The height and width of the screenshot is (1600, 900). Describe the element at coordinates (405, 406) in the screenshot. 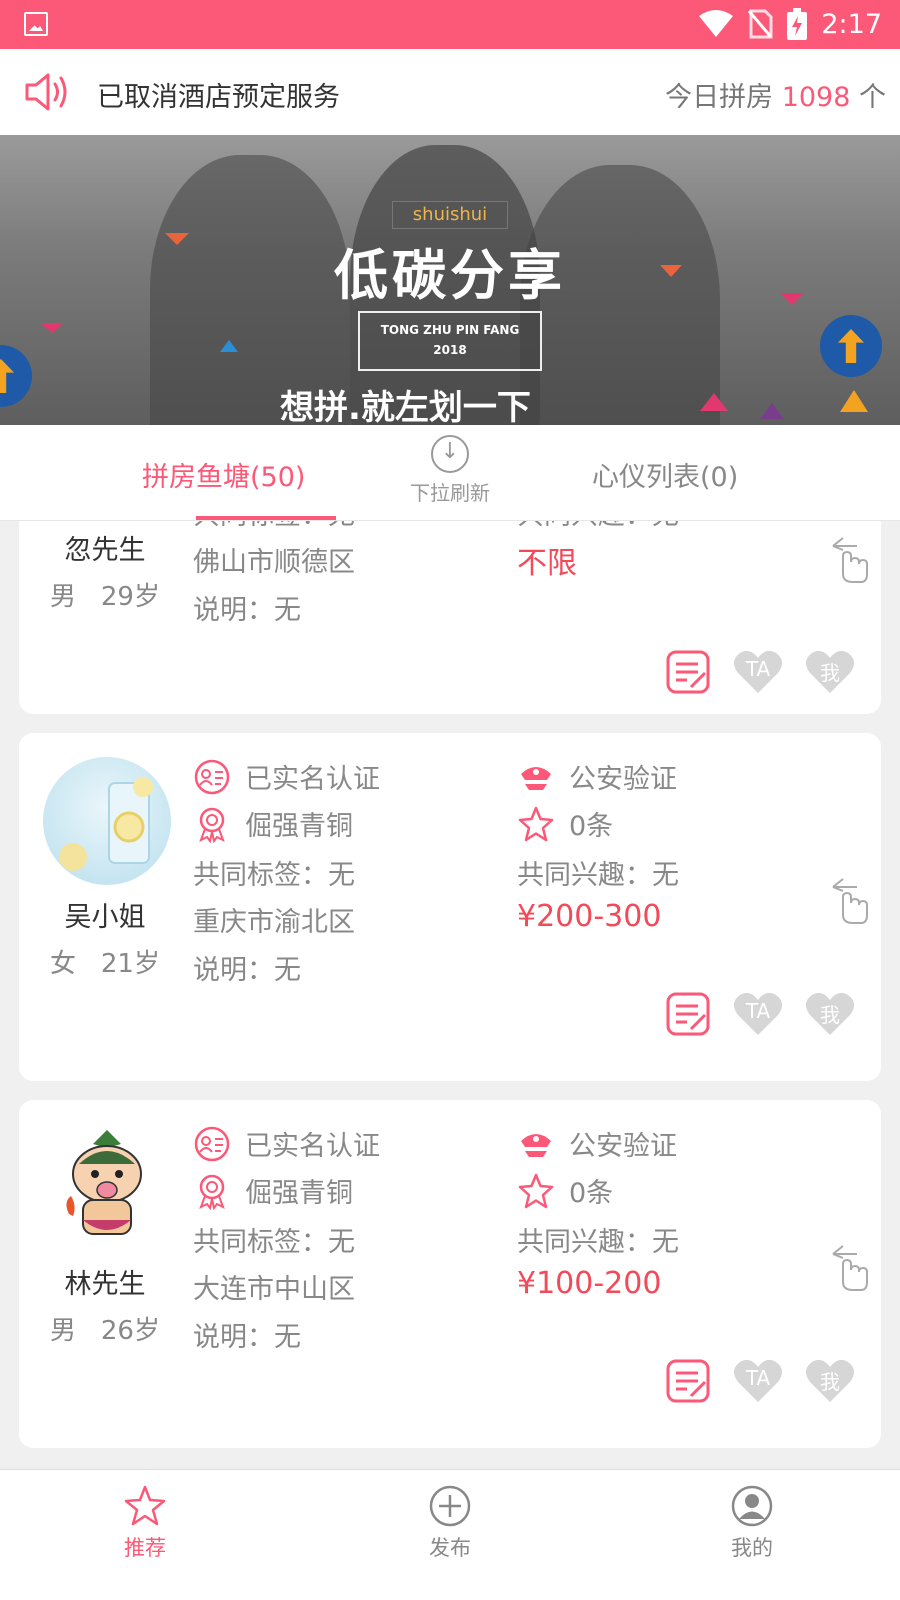

I see `banner-slogan: 想拼.就左划一下` at that location.